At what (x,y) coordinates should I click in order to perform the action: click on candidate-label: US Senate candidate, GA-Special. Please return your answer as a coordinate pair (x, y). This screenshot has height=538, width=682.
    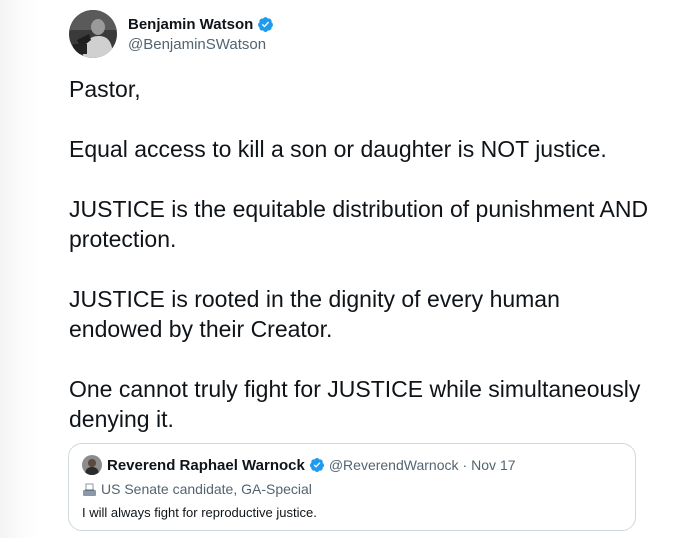
    Looking at the image, I should click on (206, 489).